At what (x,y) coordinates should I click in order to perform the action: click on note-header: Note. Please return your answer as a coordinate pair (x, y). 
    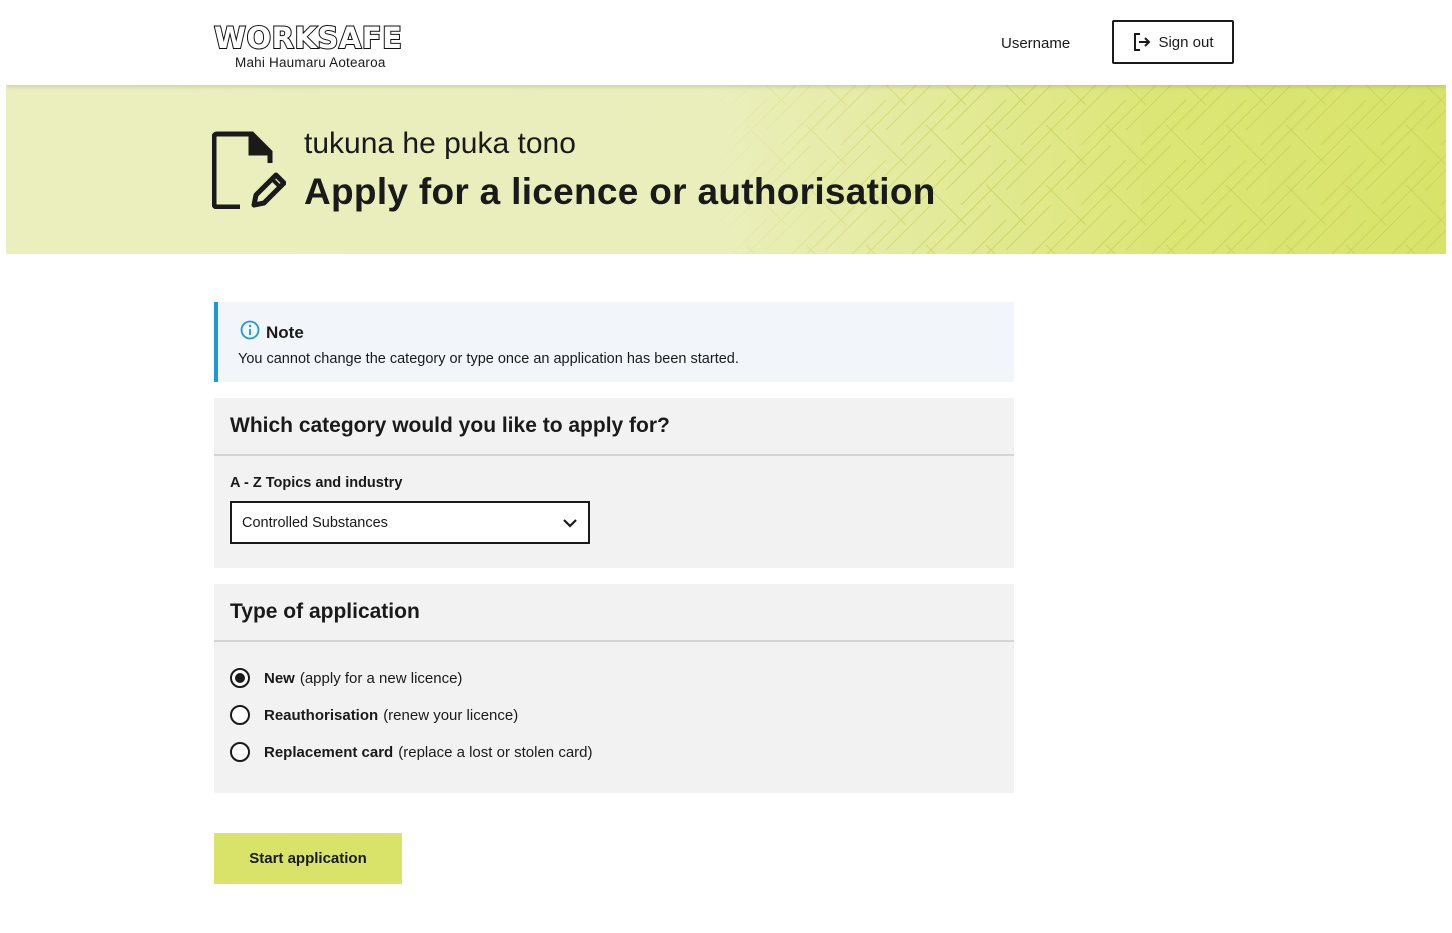
    Looking at the image, I should click on (272, 332).